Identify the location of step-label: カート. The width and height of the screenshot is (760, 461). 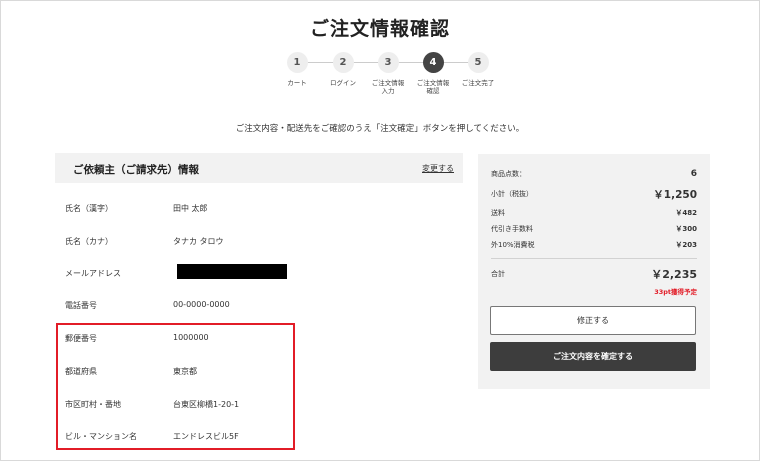
(297, 83).